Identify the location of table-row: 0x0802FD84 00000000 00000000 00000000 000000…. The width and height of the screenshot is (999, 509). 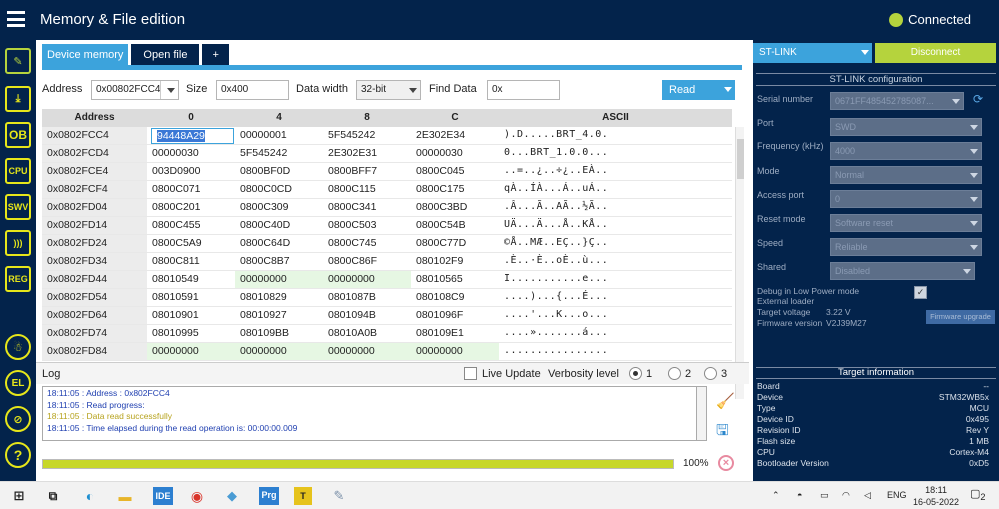
(387, 352).